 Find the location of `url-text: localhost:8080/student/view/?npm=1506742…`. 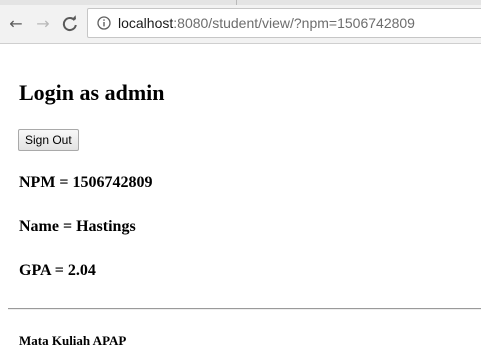

url-text: localhost:8080/student/view/?npm=1506742… is located at coordinates (266, 23).